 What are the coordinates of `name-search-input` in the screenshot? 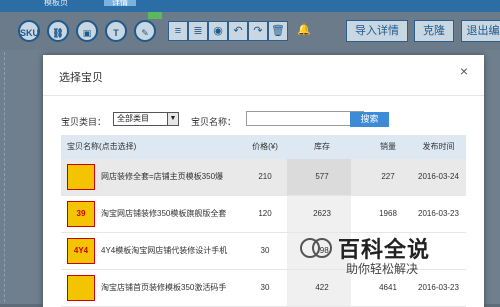 It's located at (305, 118).